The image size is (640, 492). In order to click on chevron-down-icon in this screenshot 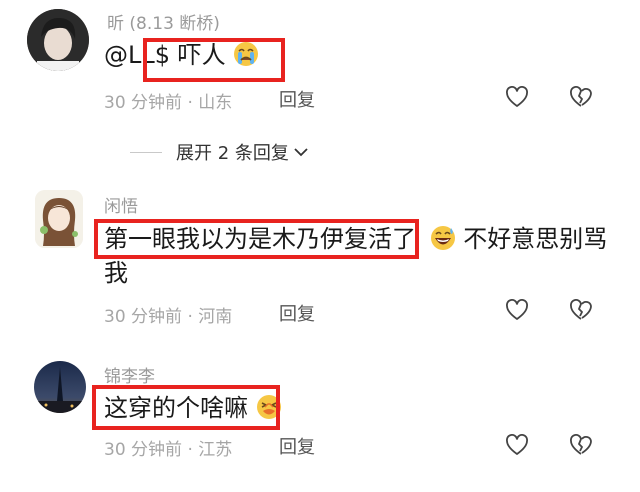, I will do `click(301, 152)`.